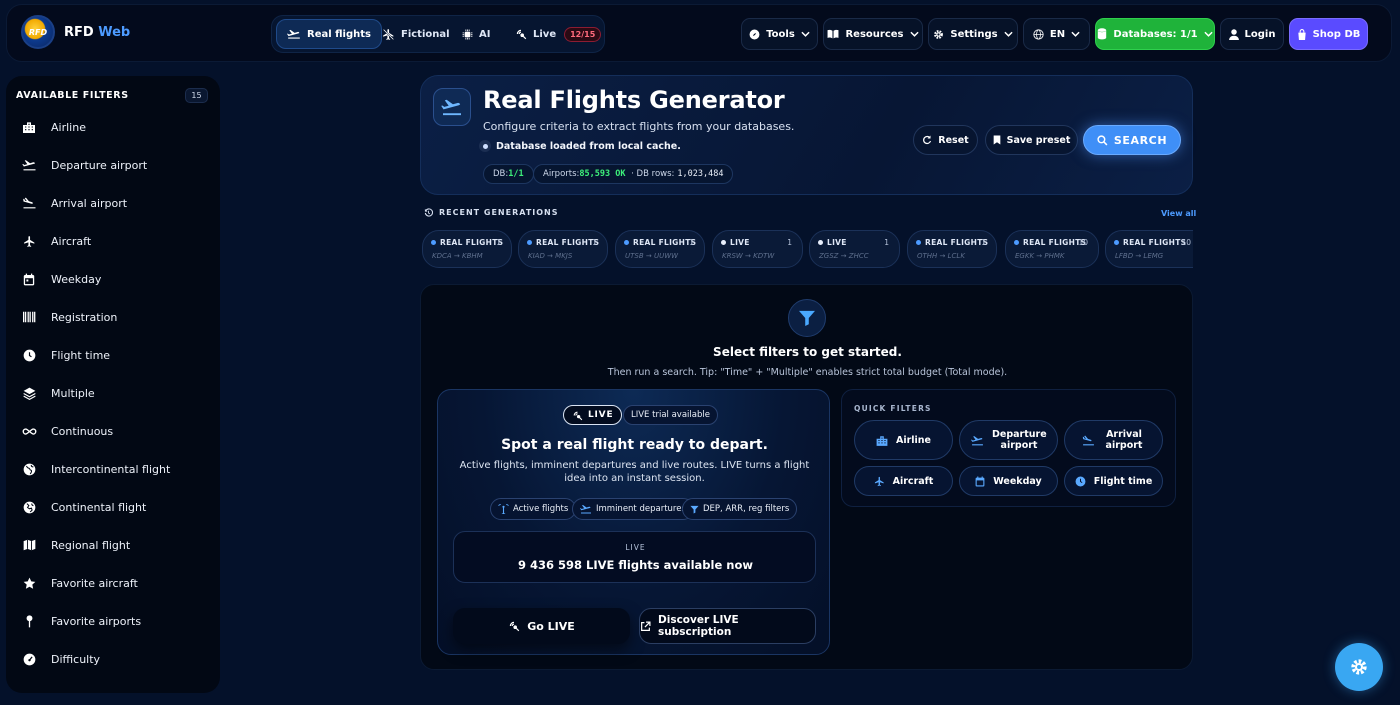  Describe the element at coordinates (115, 279) in the screenshot. I see `sidebar-item-weekday: Weekday` at that location.